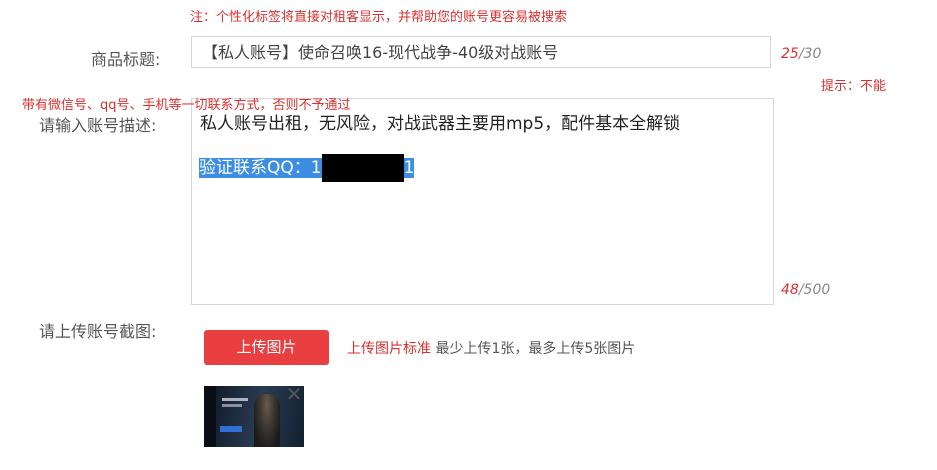 The image size is (937, 470). Describe the element at coordinates (814, 290) in the screenshot. I see `description-count-max: /500` at that location.